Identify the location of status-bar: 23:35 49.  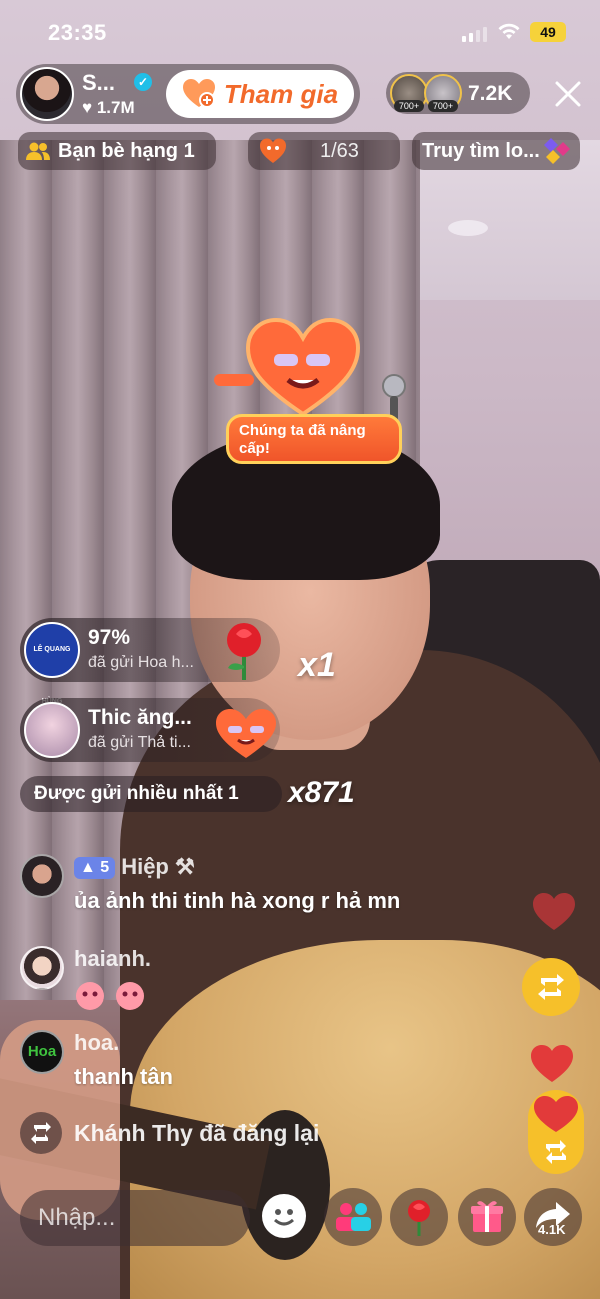
(300, 32).